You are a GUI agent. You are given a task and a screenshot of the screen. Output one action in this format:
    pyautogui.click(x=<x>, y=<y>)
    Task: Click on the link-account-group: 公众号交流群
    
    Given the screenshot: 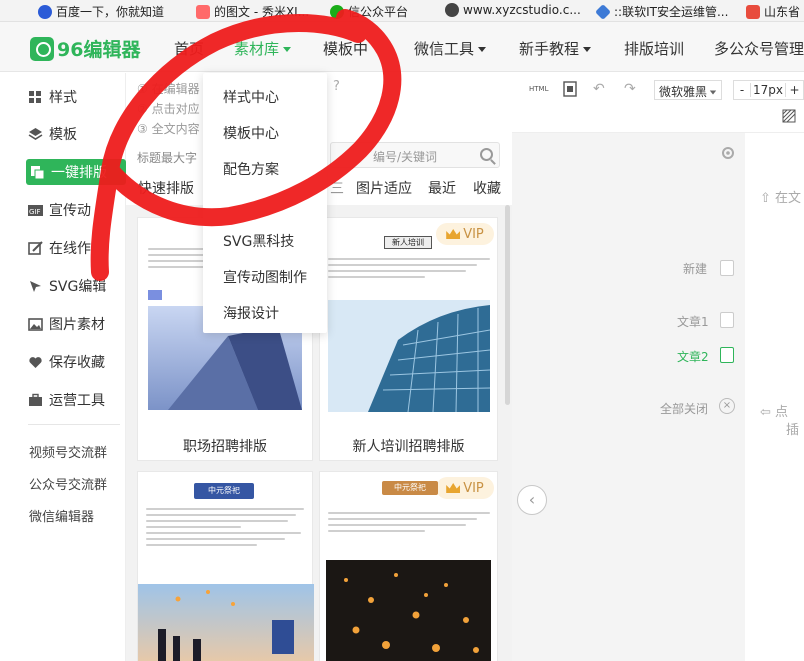 What is the action you would take?
    pyautogui.click(x=68, y=483)
    